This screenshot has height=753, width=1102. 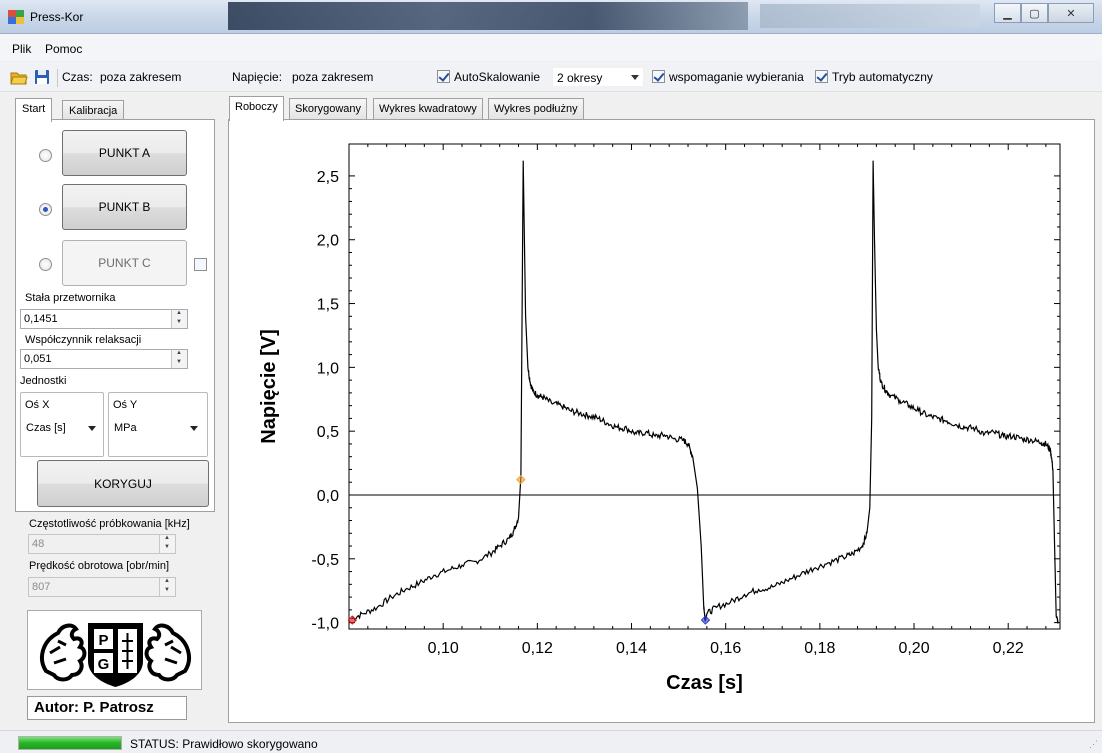 I want to click on svg-text: G, so click(x=104, y=664).